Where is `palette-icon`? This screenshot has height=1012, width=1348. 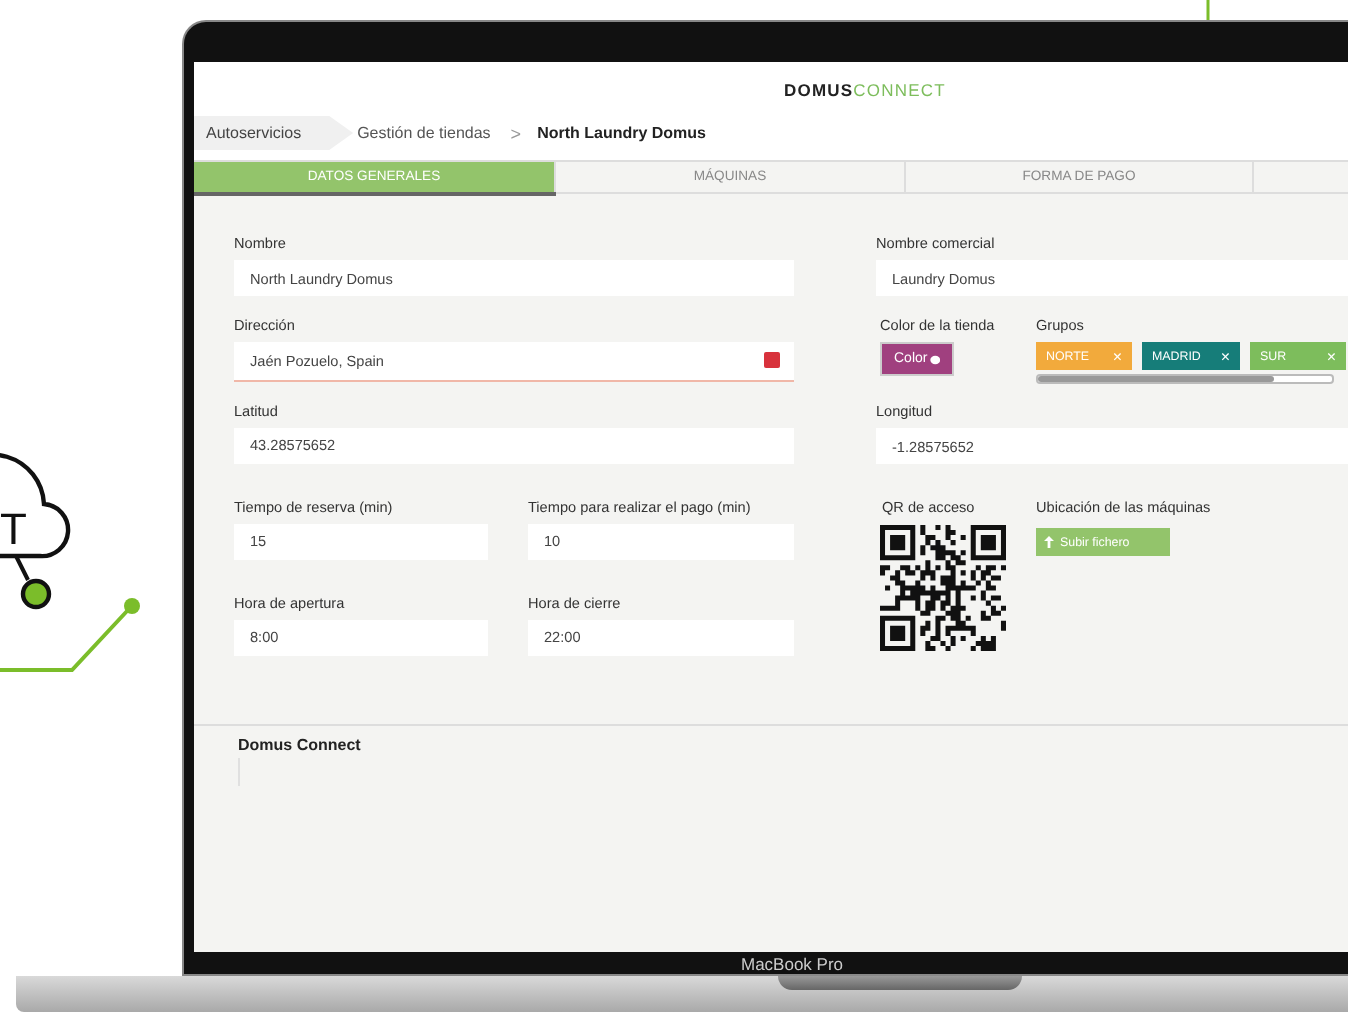 palette-icon is located at coordinates (934, 359).